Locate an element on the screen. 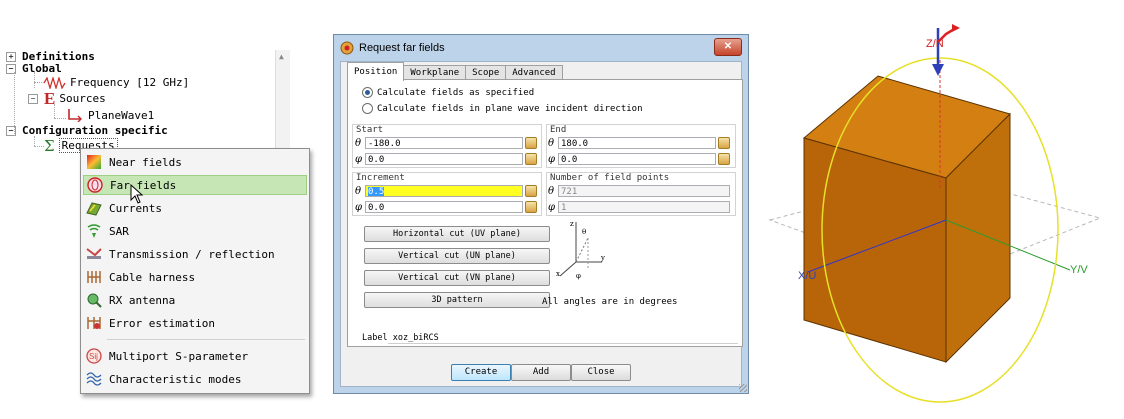 The image size is (1124, 419). increment-phi-input: 0.0 is located at coordinates (444, 207).